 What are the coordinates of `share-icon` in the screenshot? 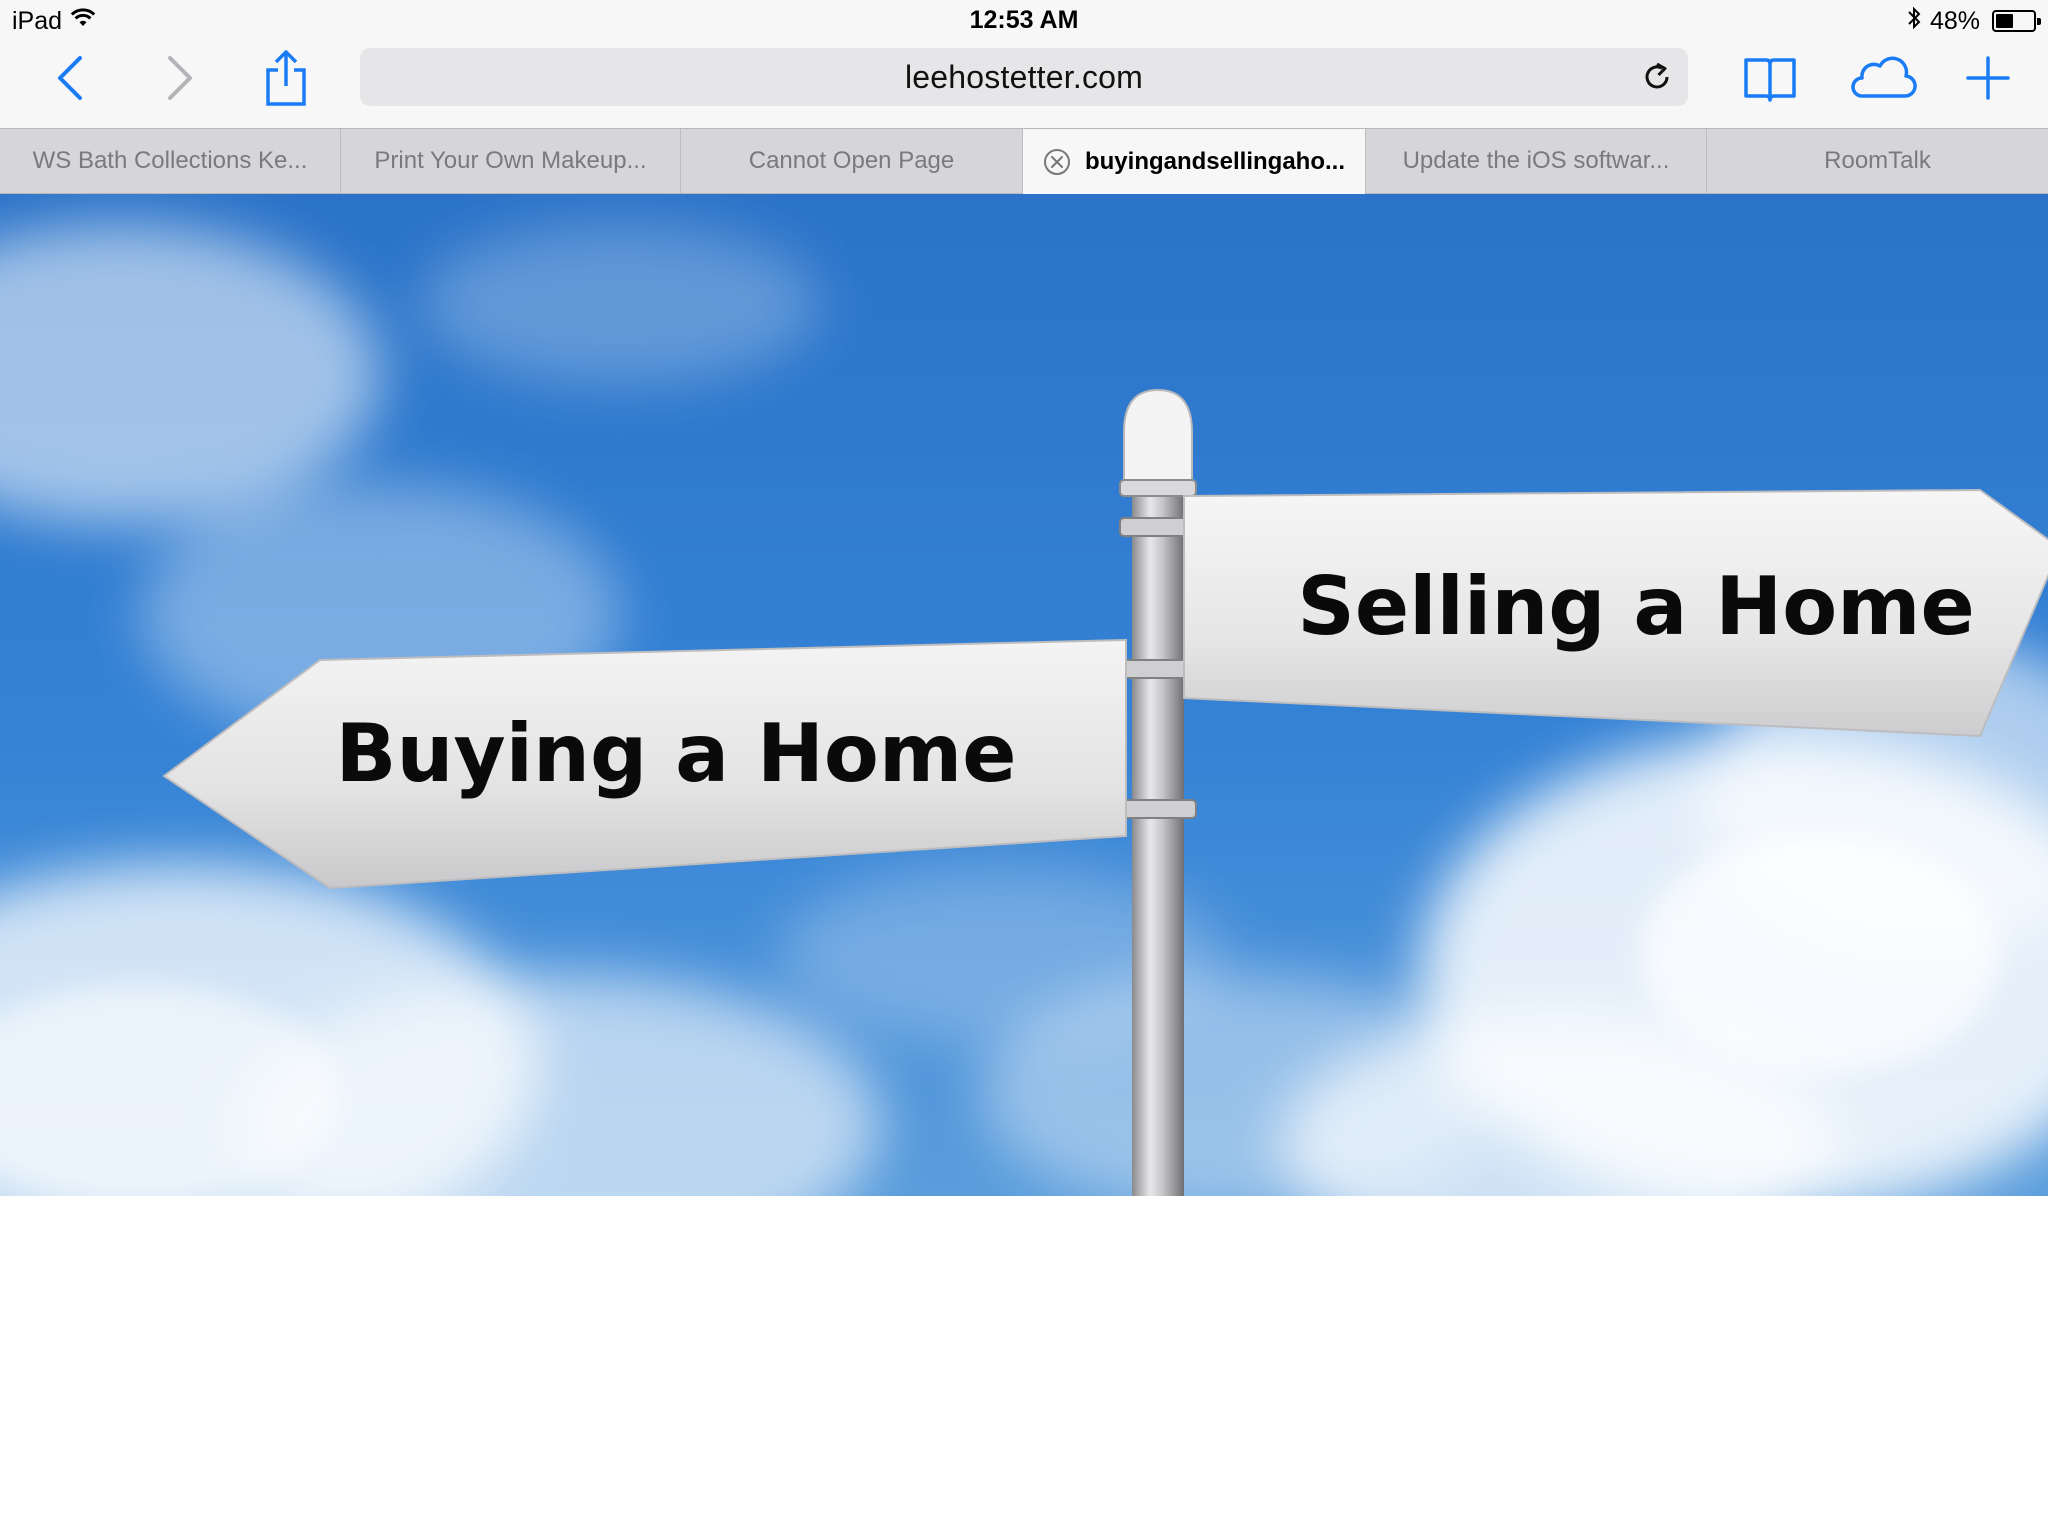 It's located at (286, 78).